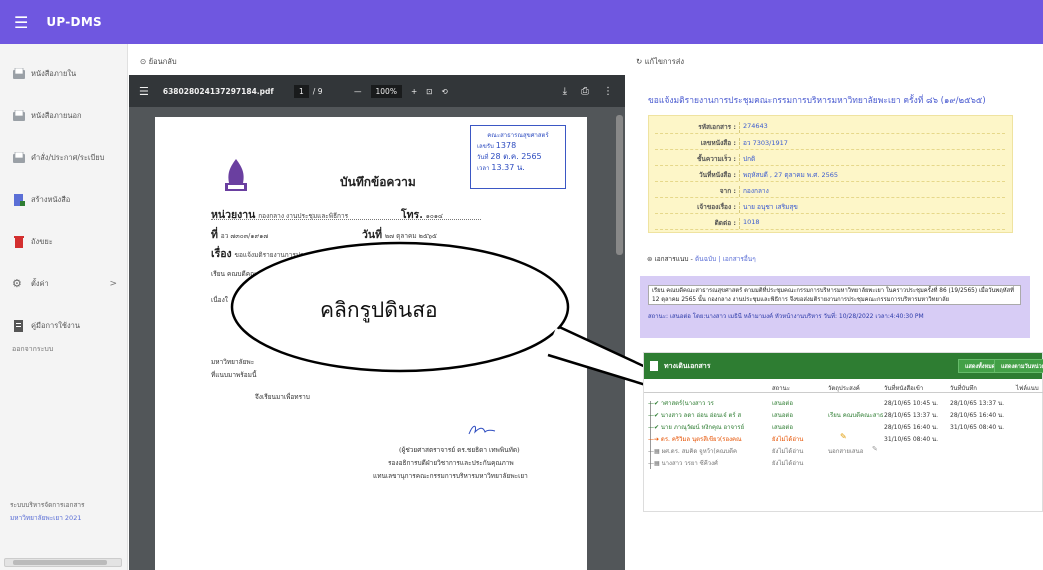  Describe the element at coordinates (378, 182) in the screenshot. I see `memo-title: บันทึกข้อความ` at that location.